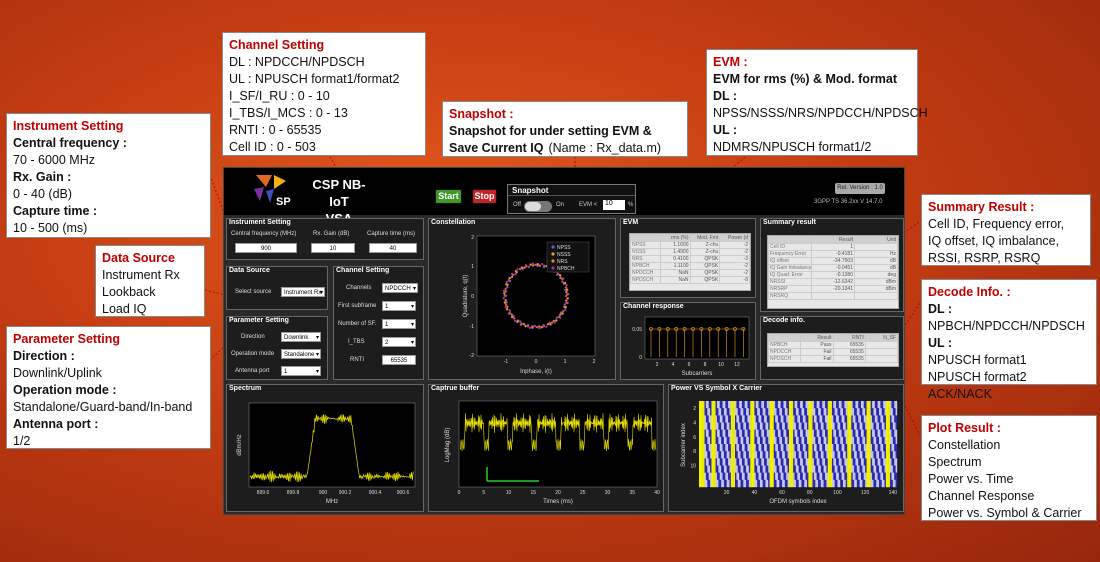  What do you see at coordinates (393, 248) in the screenshot?
I see `capture-time-input: 40` at bounding box center [393, 248].